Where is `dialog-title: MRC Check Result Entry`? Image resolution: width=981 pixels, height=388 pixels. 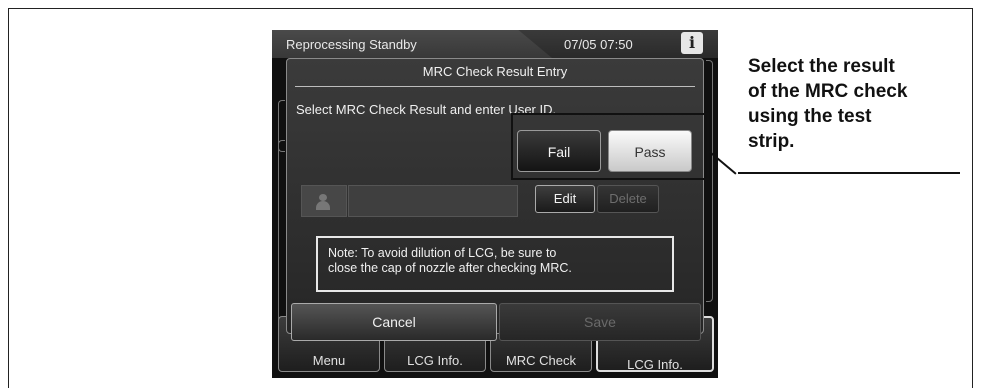 dialog-title: MRC Check Result Entry is located at coordinates (495, 71).